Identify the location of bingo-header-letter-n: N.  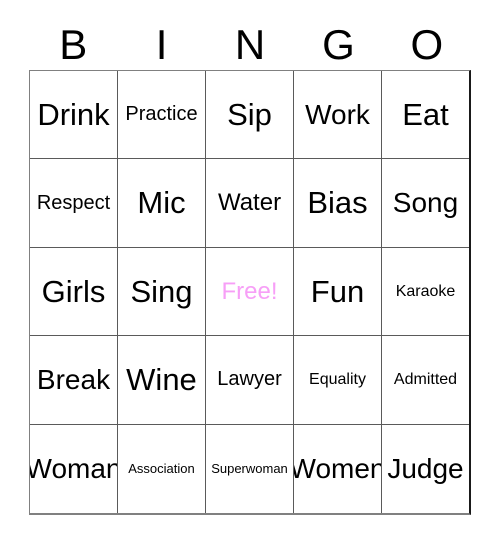
(250, 44).